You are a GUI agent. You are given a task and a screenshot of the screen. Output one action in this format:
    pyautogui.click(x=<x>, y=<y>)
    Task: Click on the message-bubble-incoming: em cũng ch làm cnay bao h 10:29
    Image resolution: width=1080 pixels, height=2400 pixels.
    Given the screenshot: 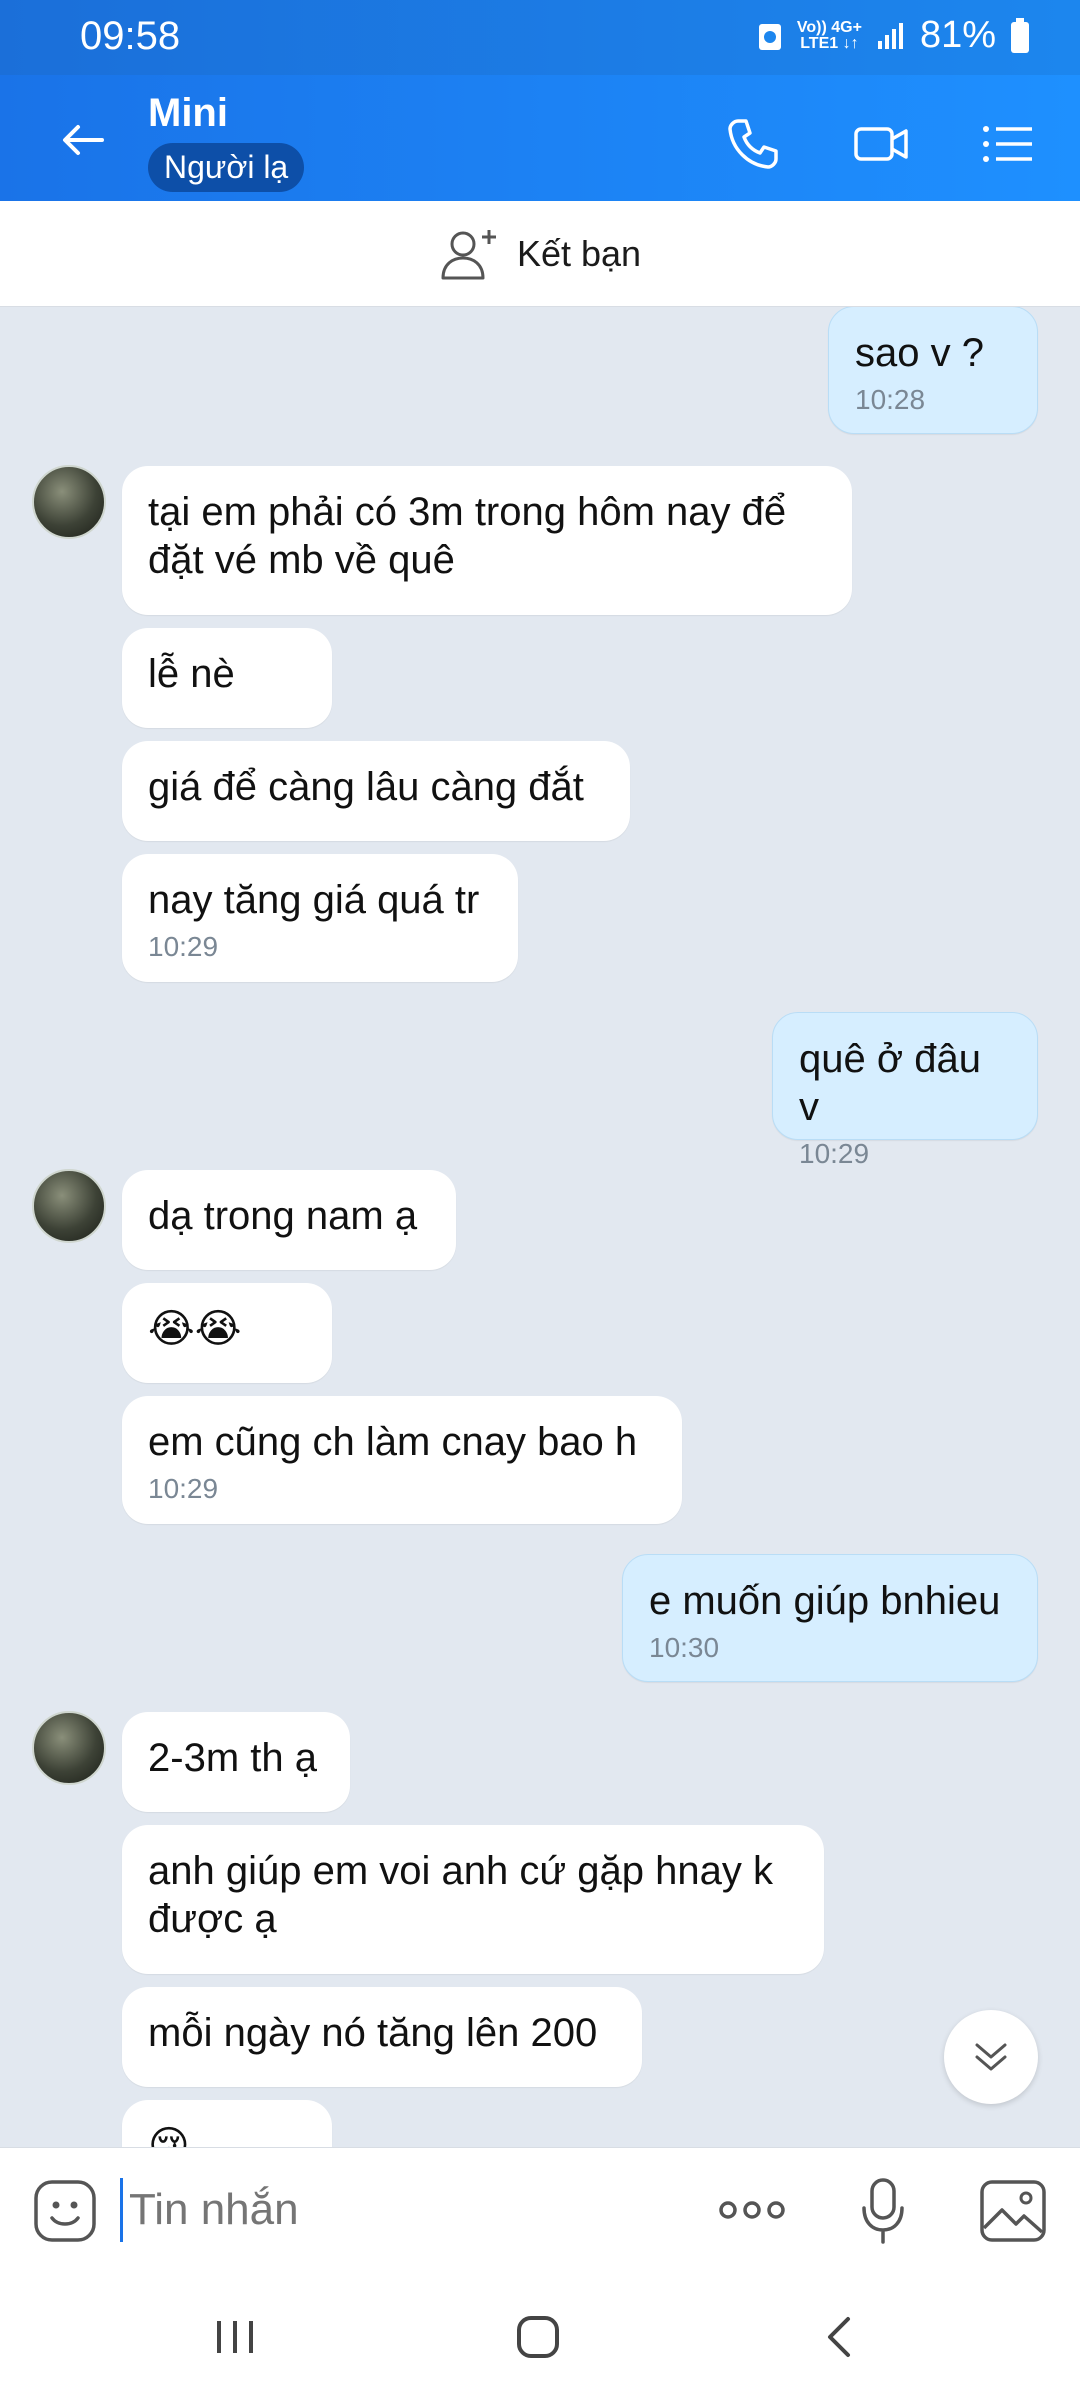 What is the action you would take?
    pyautogui.click(x=402, y=1460)
    